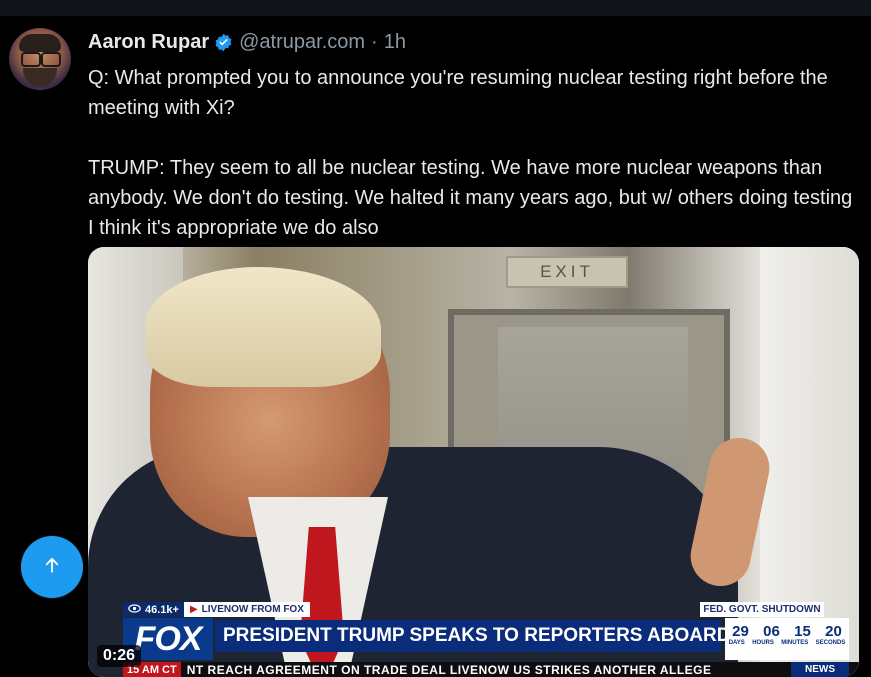 The image size is (871, 677). Describe the element at coordinates (830, 643) in the screenshot. I see `countdown-unit: SECONDS` at that location.